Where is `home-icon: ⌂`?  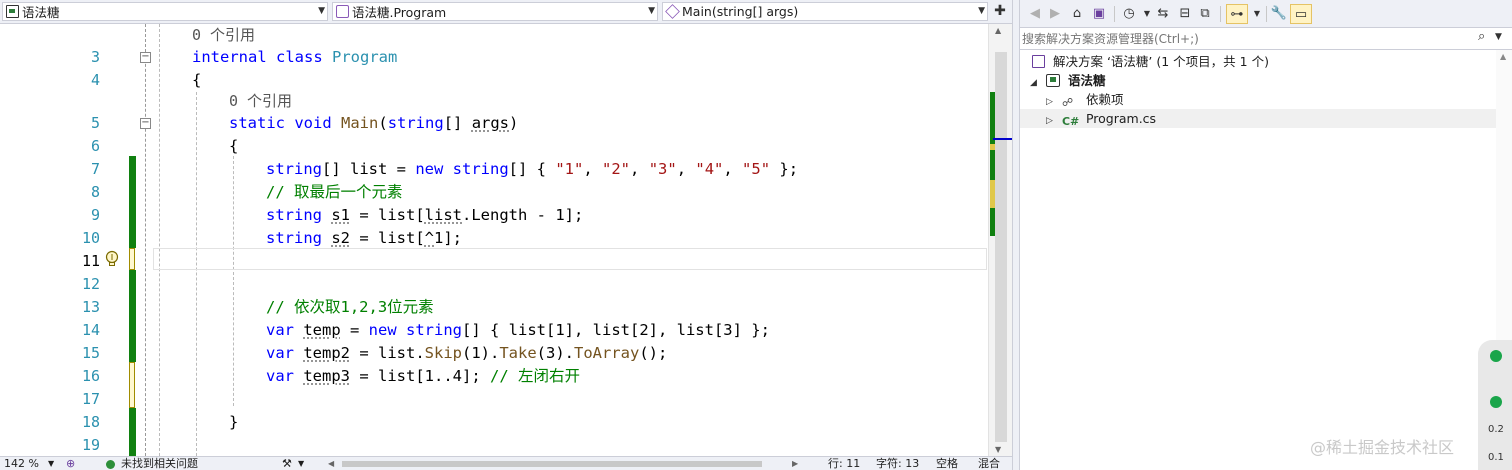 home-icon: ⌂ is located at coordinates (1077, 14).